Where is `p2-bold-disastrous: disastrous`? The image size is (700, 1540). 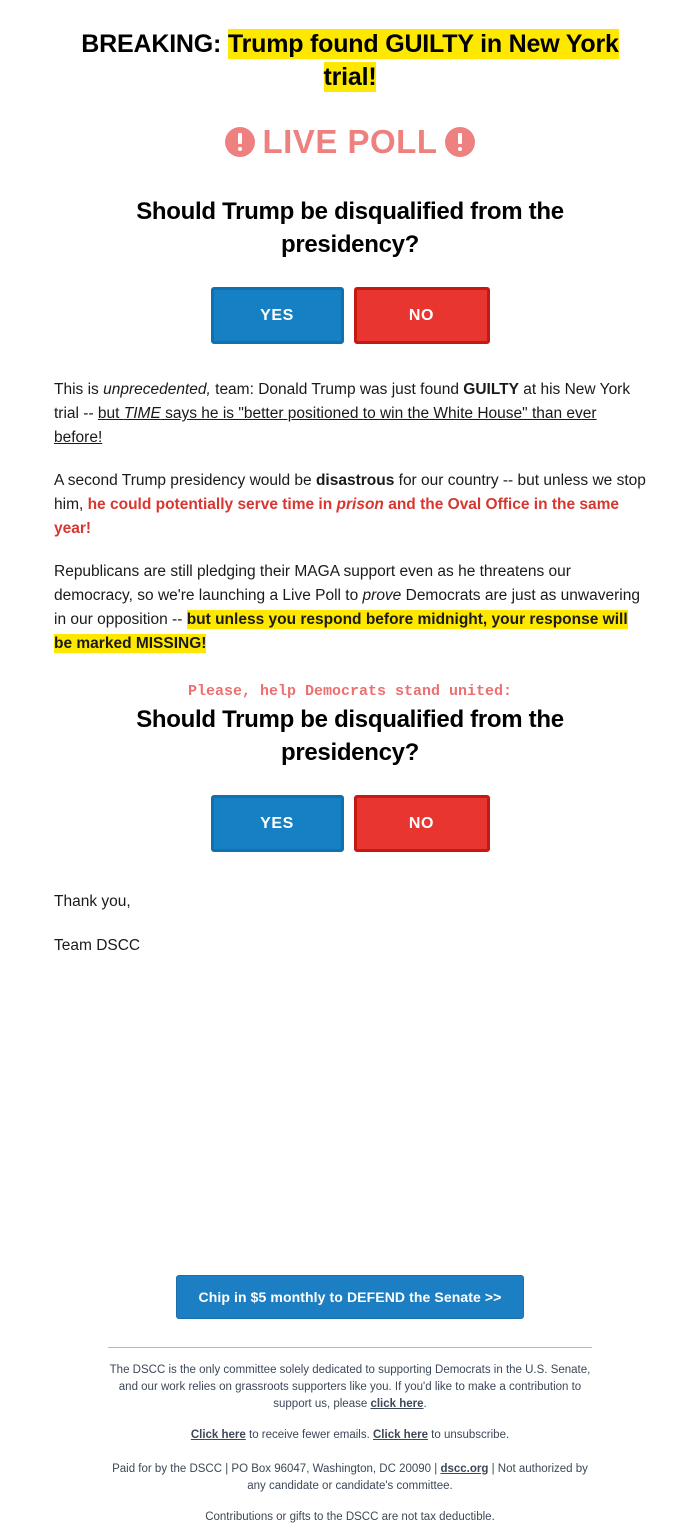 p2-bold-disastrous: disastrous is located at coordinates (355, 481).